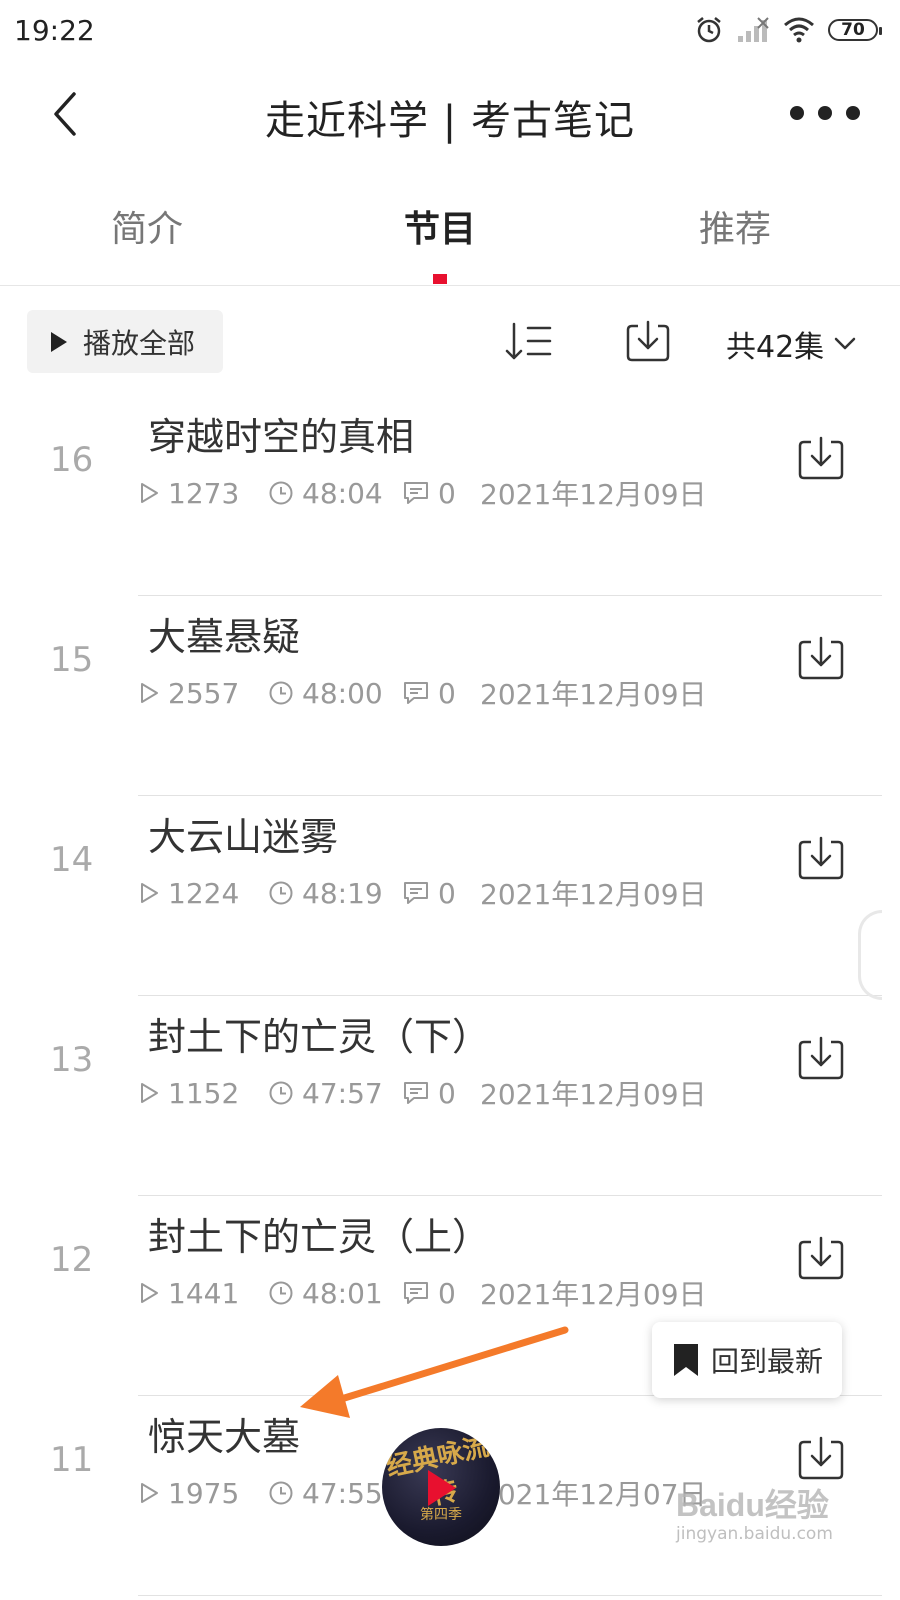 This screenshot has height=1600, width=900. Describe the element at coordinates (685, 1360) in the screenshot. I see `bookmark-icon` at that location.